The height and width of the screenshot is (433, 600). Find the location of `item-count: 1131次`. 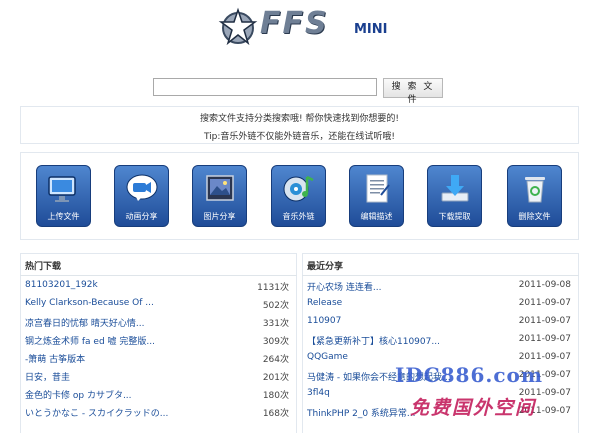

item-count: 1131次 is located at coordinates (273, 288).